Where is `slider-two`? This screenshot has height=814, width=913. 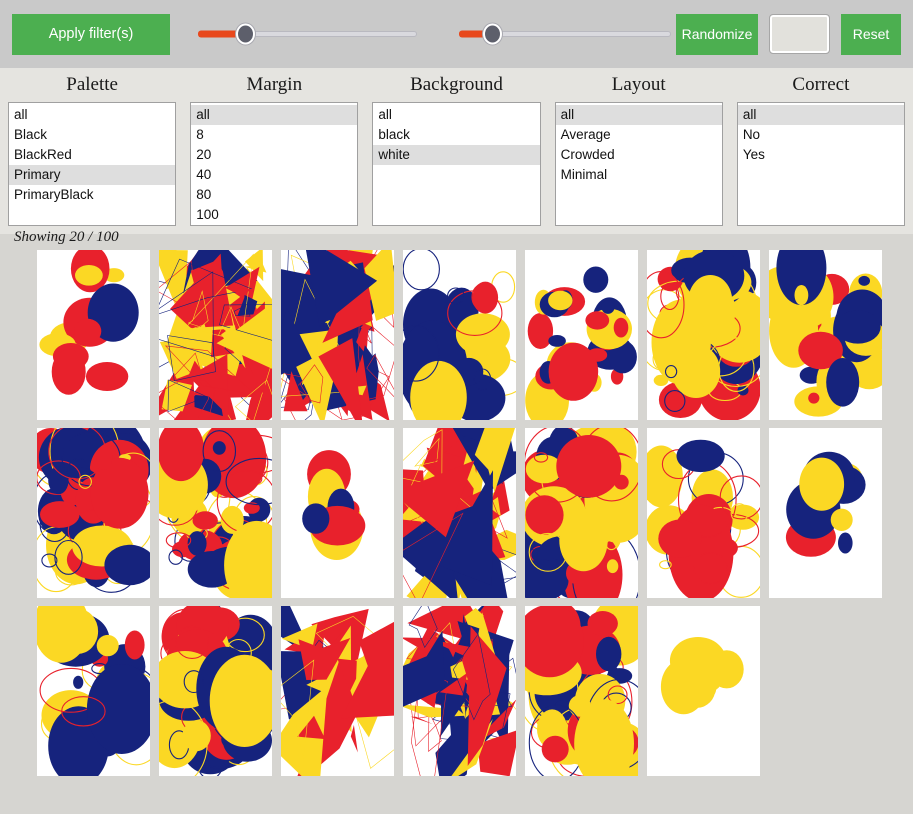
slider-two is located at coordinates (565, 34).